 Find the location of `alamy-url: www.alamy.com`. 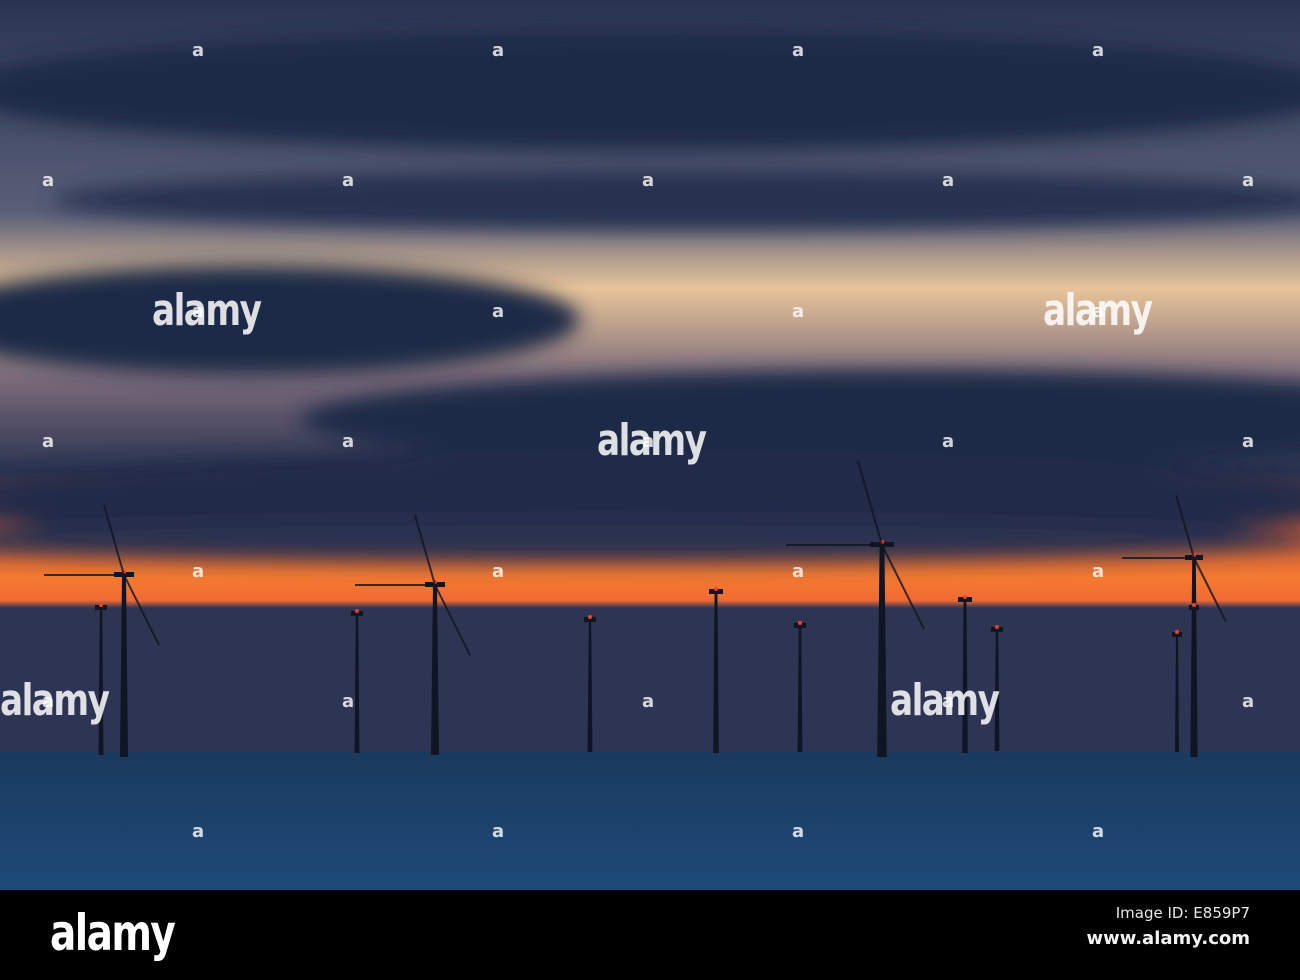

alamy-url: www.alamy.com is located at coordinates (1168, 938).